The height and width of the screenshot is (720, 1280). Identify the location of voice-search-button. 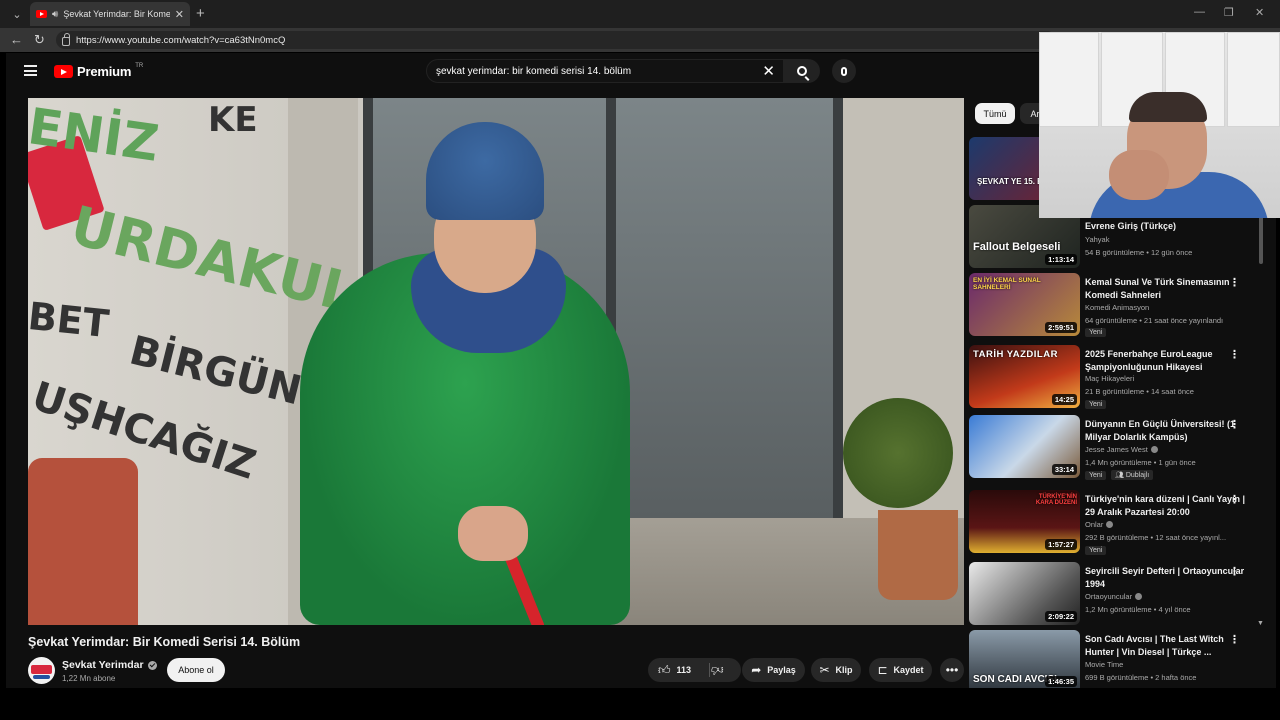
(844, 71).